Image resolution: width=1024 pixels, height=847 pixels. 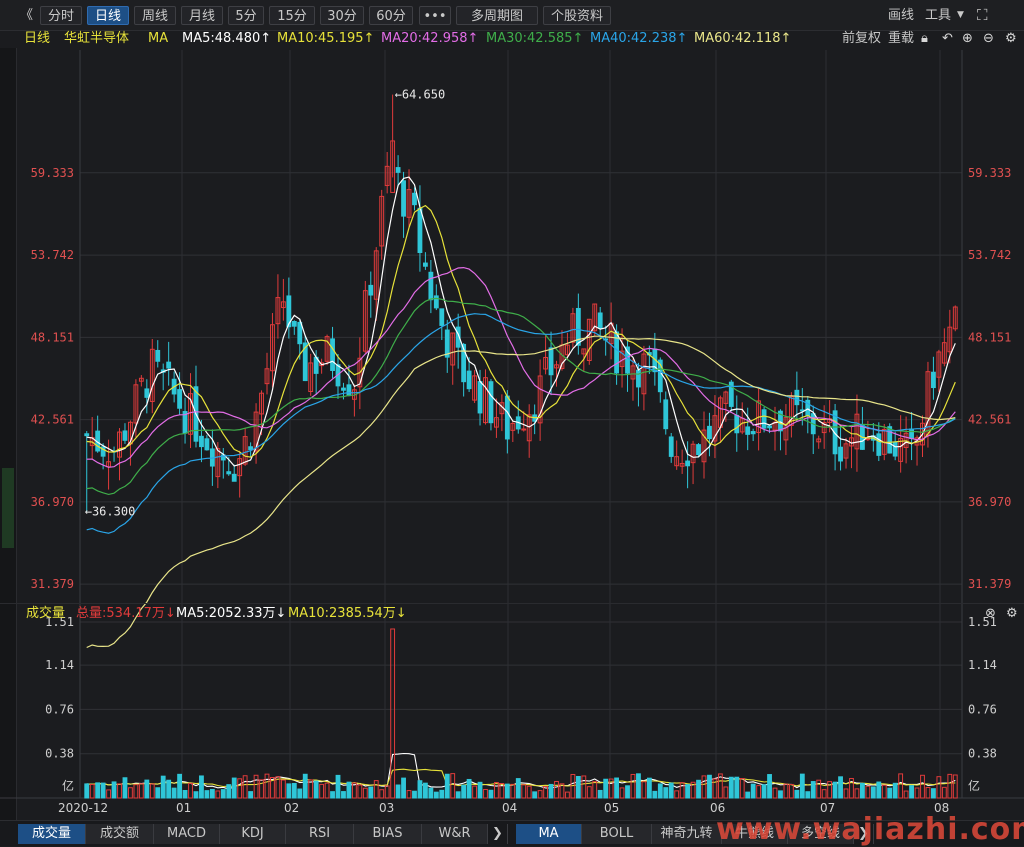 What do you see at coordinates (120, 834) in the screenshot?
I see `tab-turnover: 成交额` at bounding box center [120, 834].